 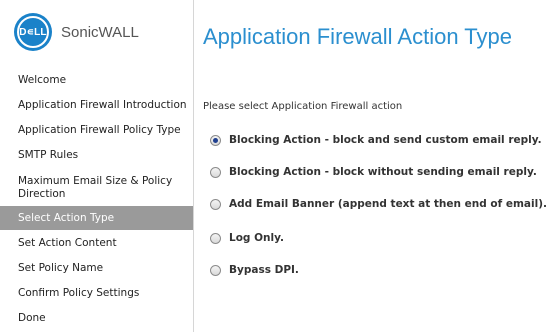 I want to click on dell-logo-text: D∊LL, so click(x=33, y=32).